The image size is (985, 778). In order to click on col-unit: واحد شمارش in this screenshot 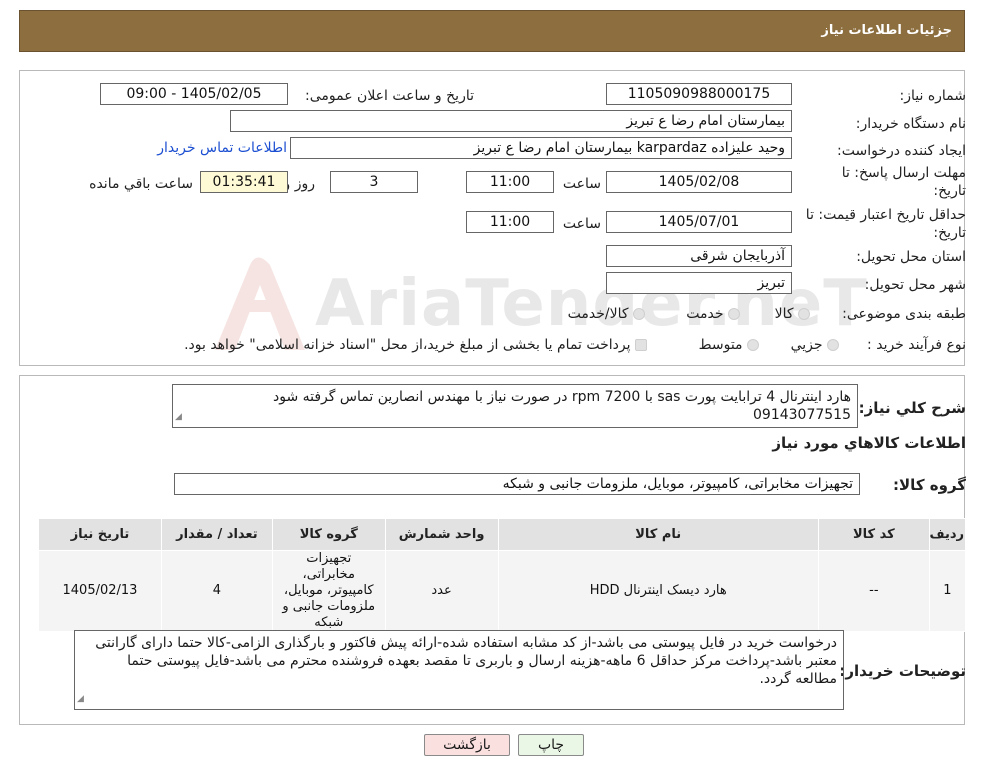, I will do `click(441, 534)`.